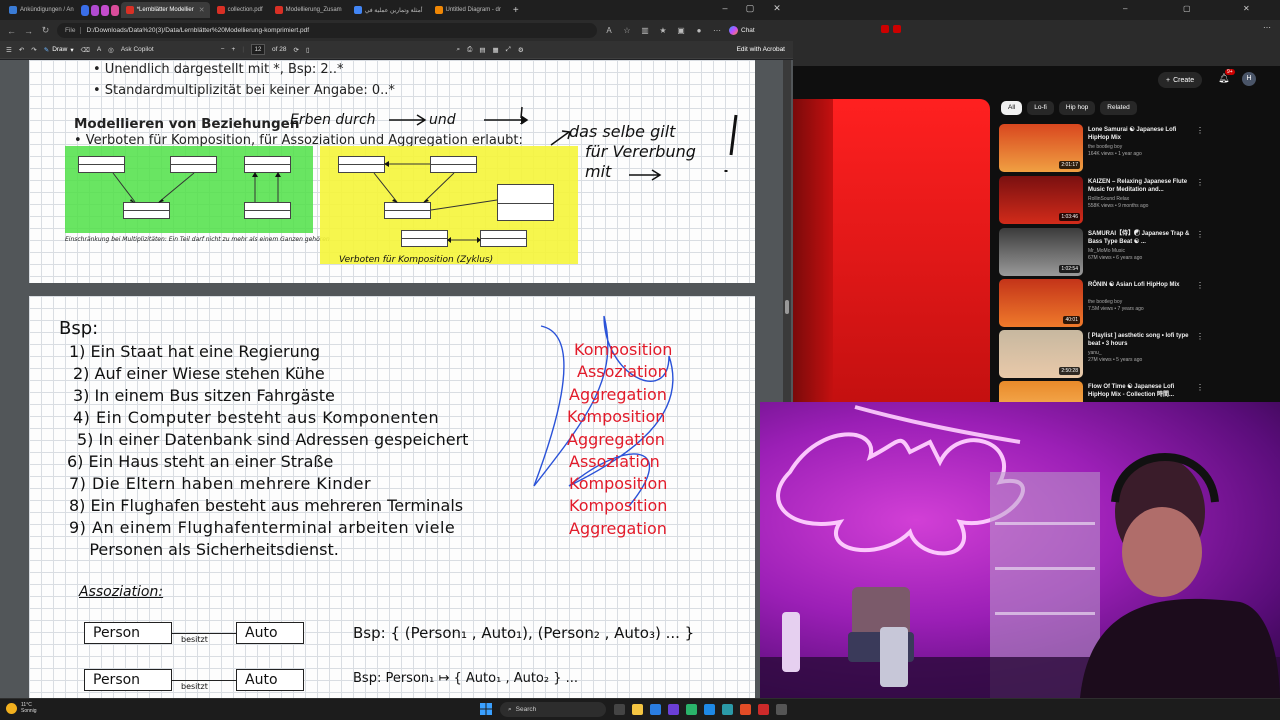  What do you see at coordinates (308, 50) in the screenshot?
I see `page-view-icon: ▯` at bounding box center [308, 50].